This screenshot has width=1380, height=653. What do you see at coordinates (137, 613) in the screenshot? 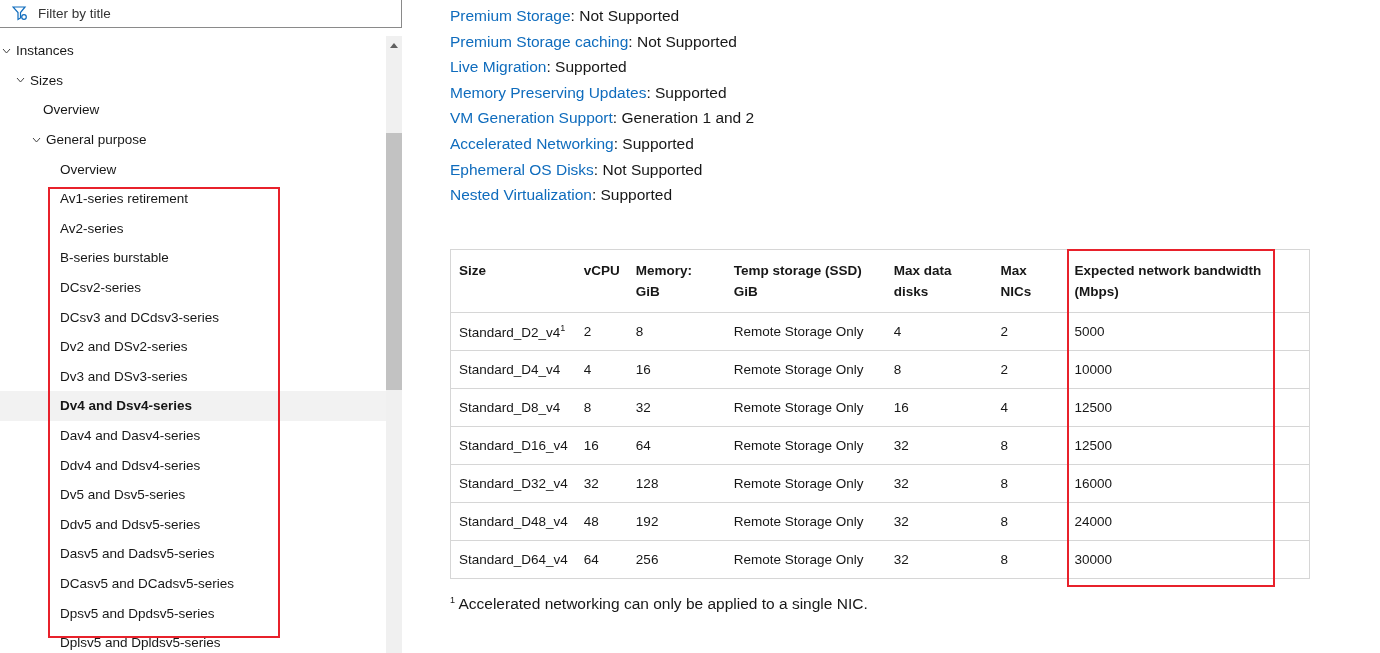
I see `tree-item: Dpsv5 and Dpdsv5-series` at bounding box center [137, 613].